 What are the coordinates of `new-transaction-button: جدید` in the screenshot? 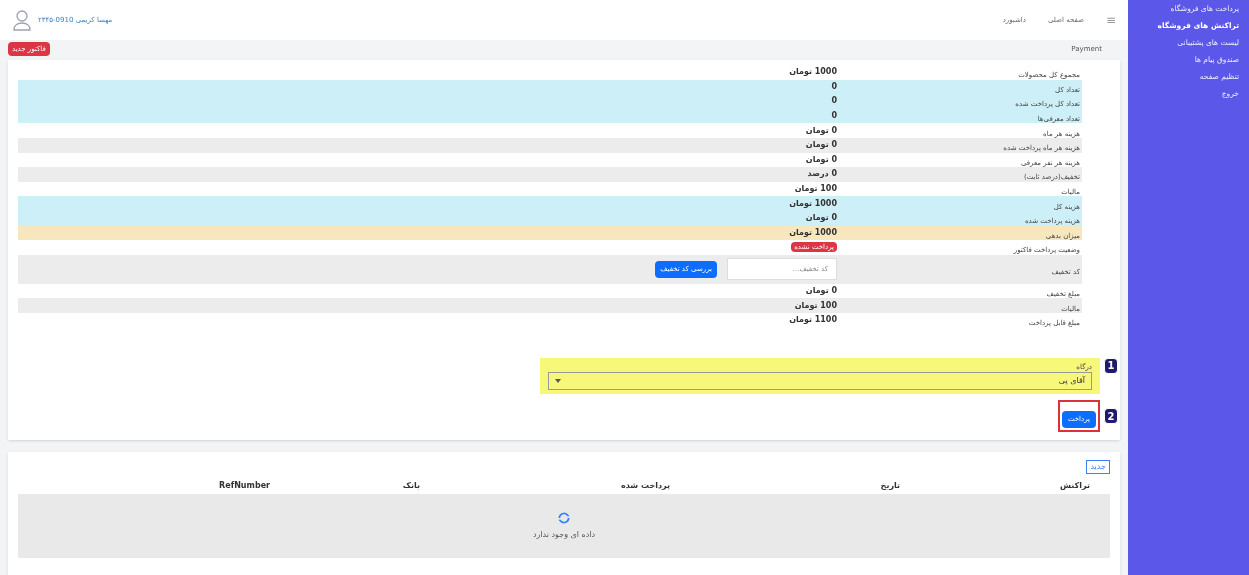 It's located at (1098, 467).